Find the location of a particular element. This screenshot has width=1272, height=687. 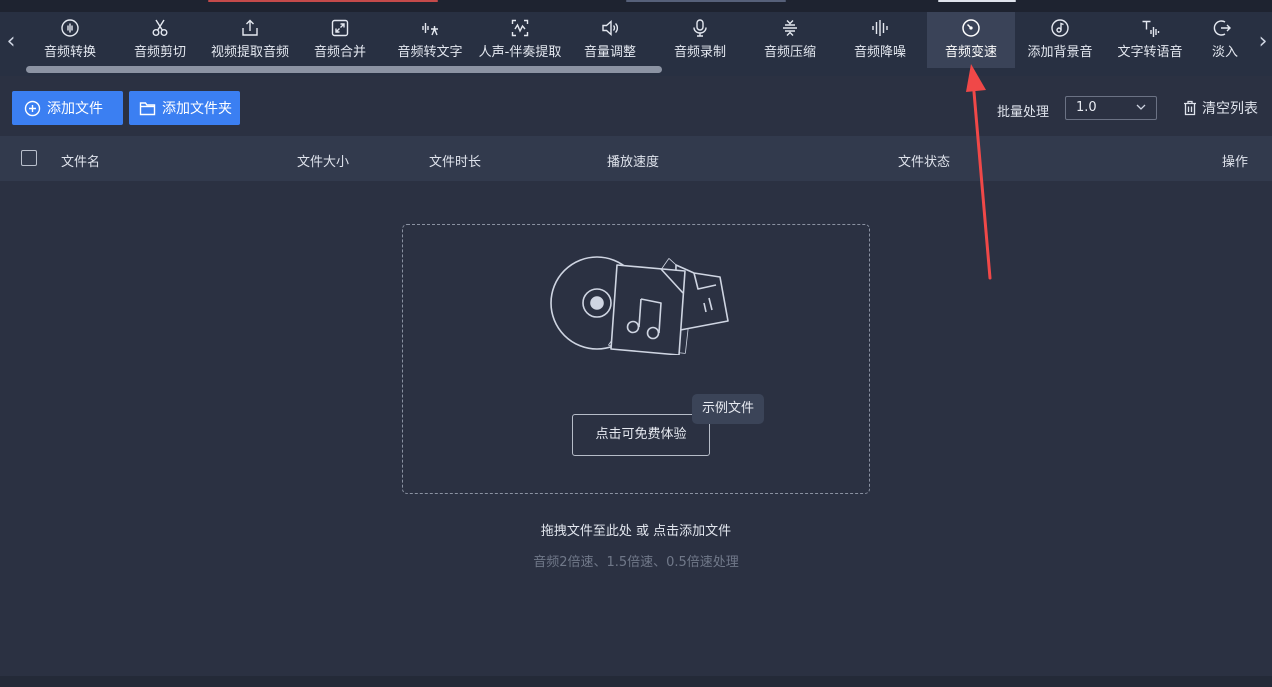

tool-audio-speed: 音频变速 is located at coordinates (971, 40).